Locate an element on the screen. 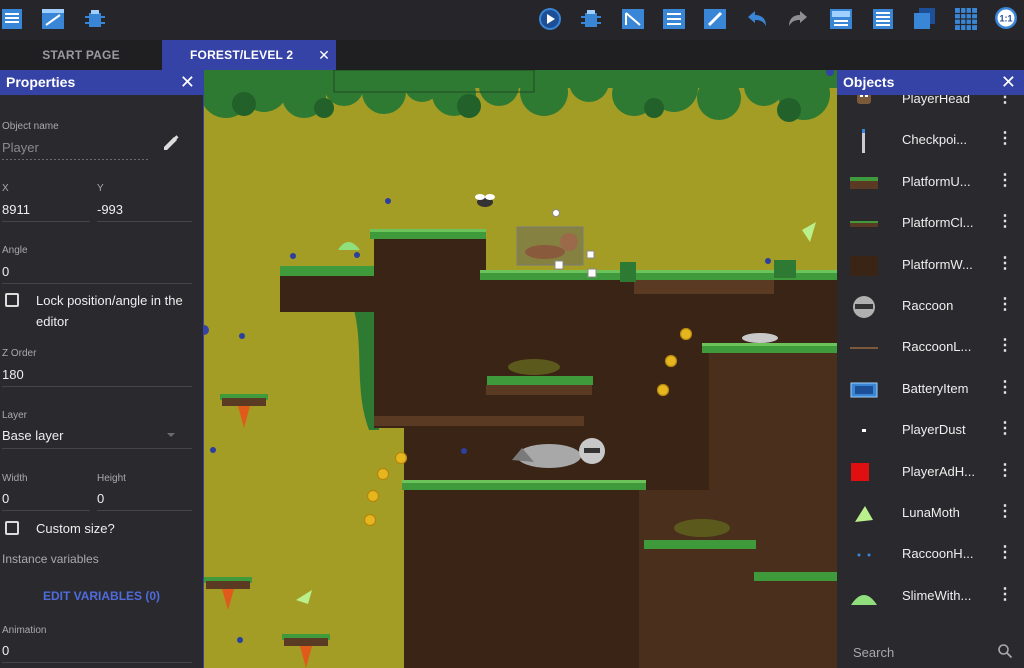 The image size is (1024, 668). object-name-field: Player is located at coordinates (20, 147).